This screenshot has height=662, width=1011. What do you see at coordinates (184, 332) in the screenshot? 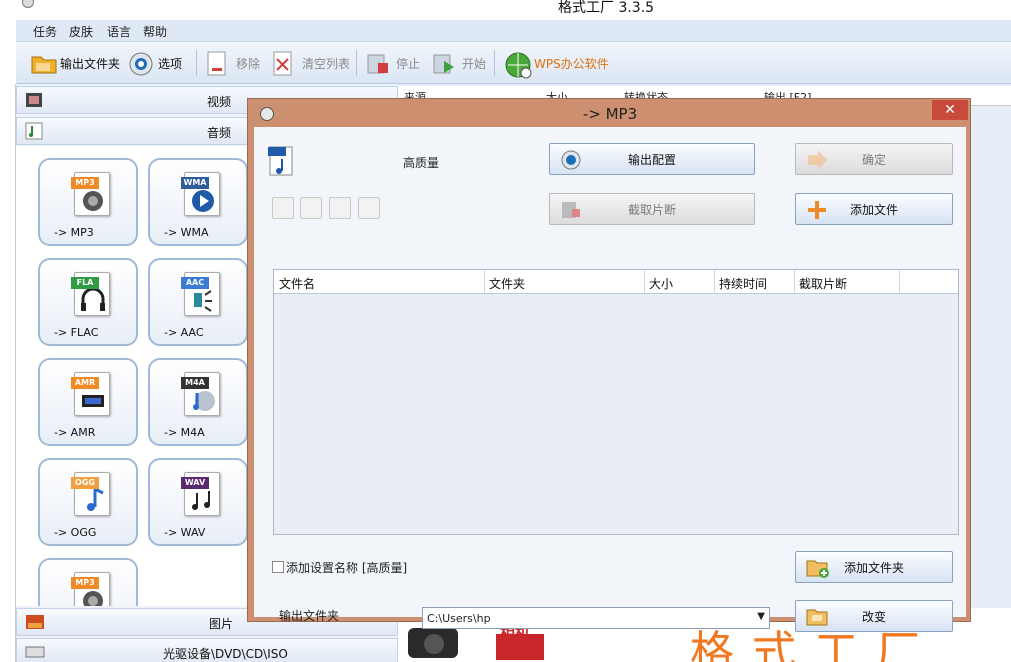
I see `tile-aac-label: -> AAC` at bounding box center [184, 332].